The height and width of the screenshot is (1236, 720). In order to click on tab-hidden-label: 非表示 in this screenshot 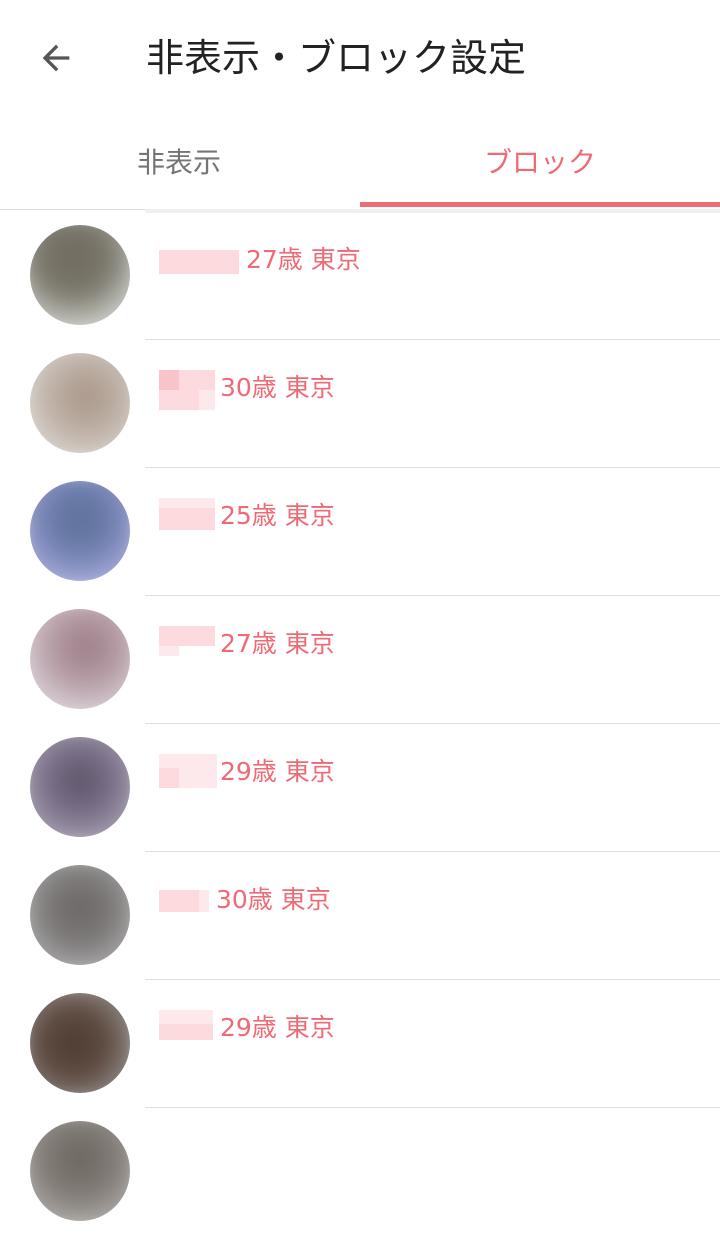, I will do `click(178, 162)`.